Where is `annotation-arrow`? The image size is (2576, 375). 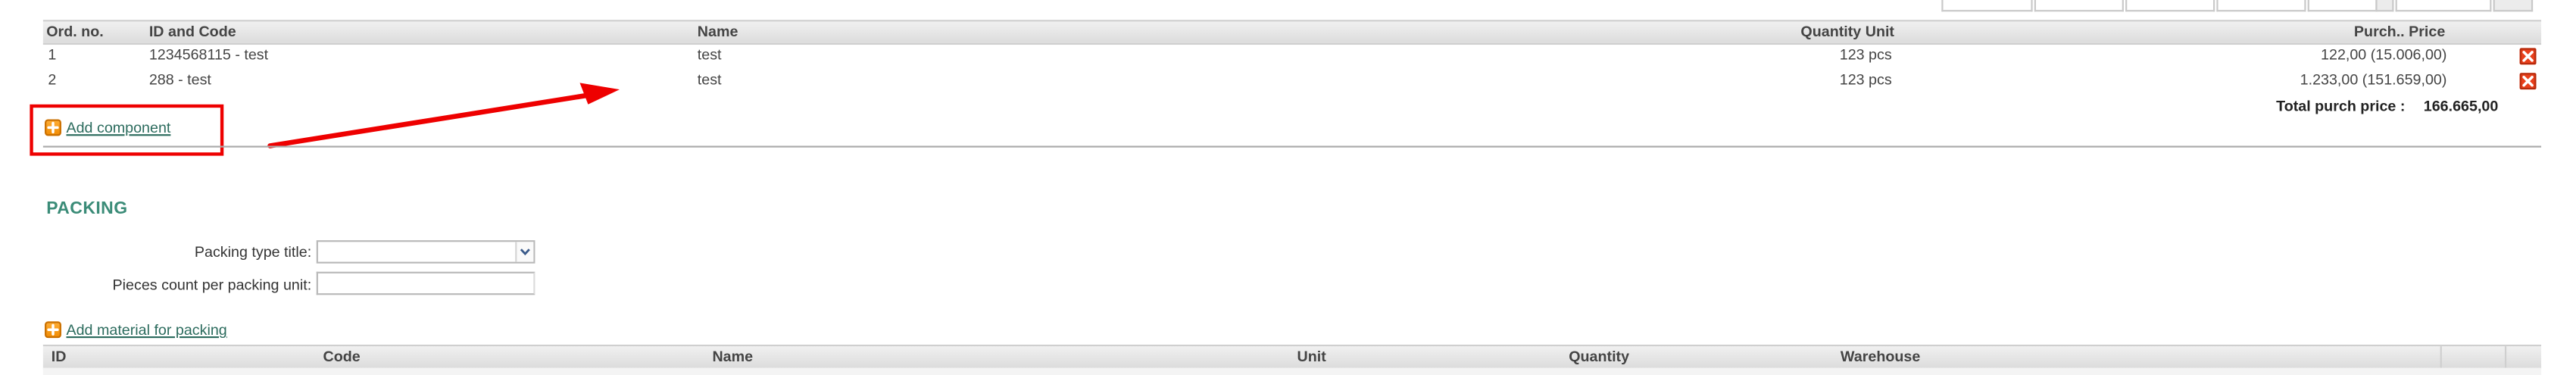 annotation-arrow is located at coordinates (443, 115).